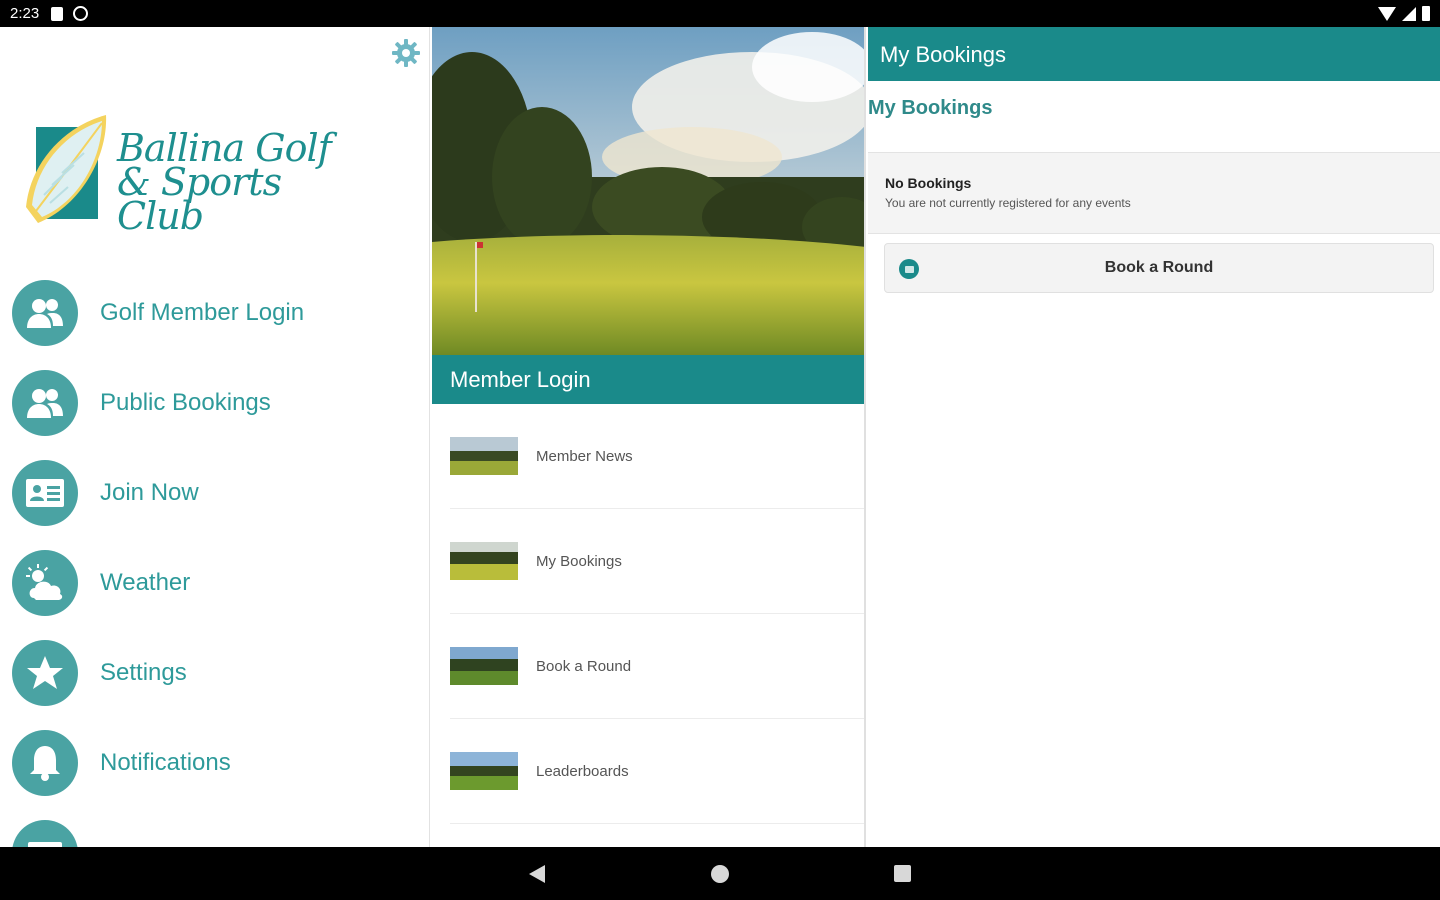 Image resolution: width=1440 pixels, height=900 pixels. What do you see at coordinates (582, 771) in the screenshot?
I see `list-item-label: Leaderboards` at bounding box center [582, 771].